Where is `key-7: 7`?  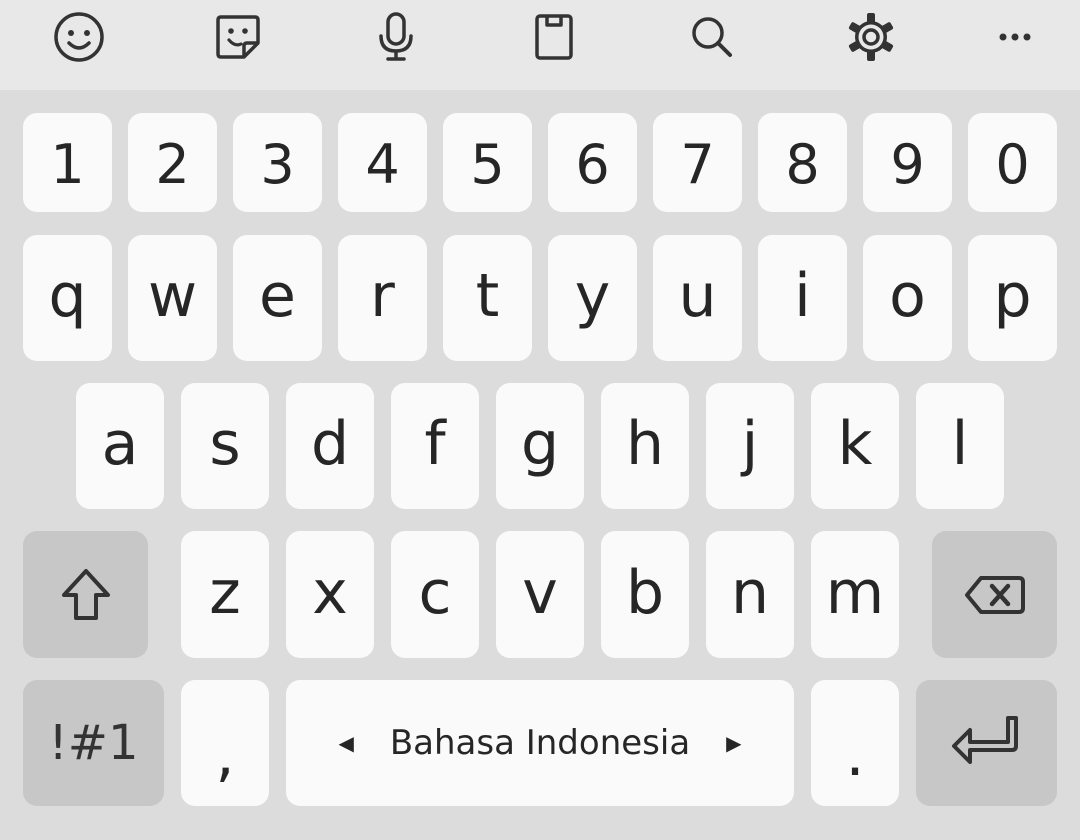 key-7: 7 is located at coordinates (697, 162).